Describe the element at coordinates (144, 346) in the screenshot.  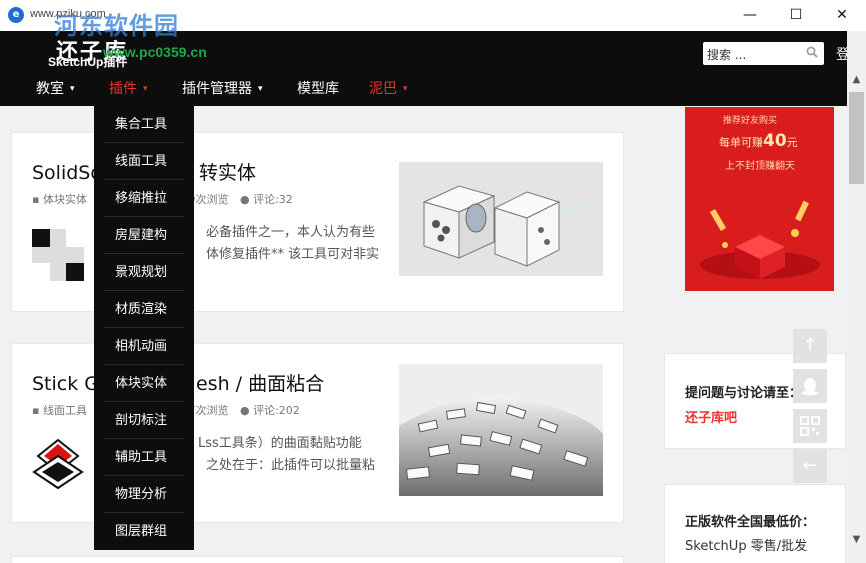
I see `menu-item-camera-animation: 相机动画` at that location.